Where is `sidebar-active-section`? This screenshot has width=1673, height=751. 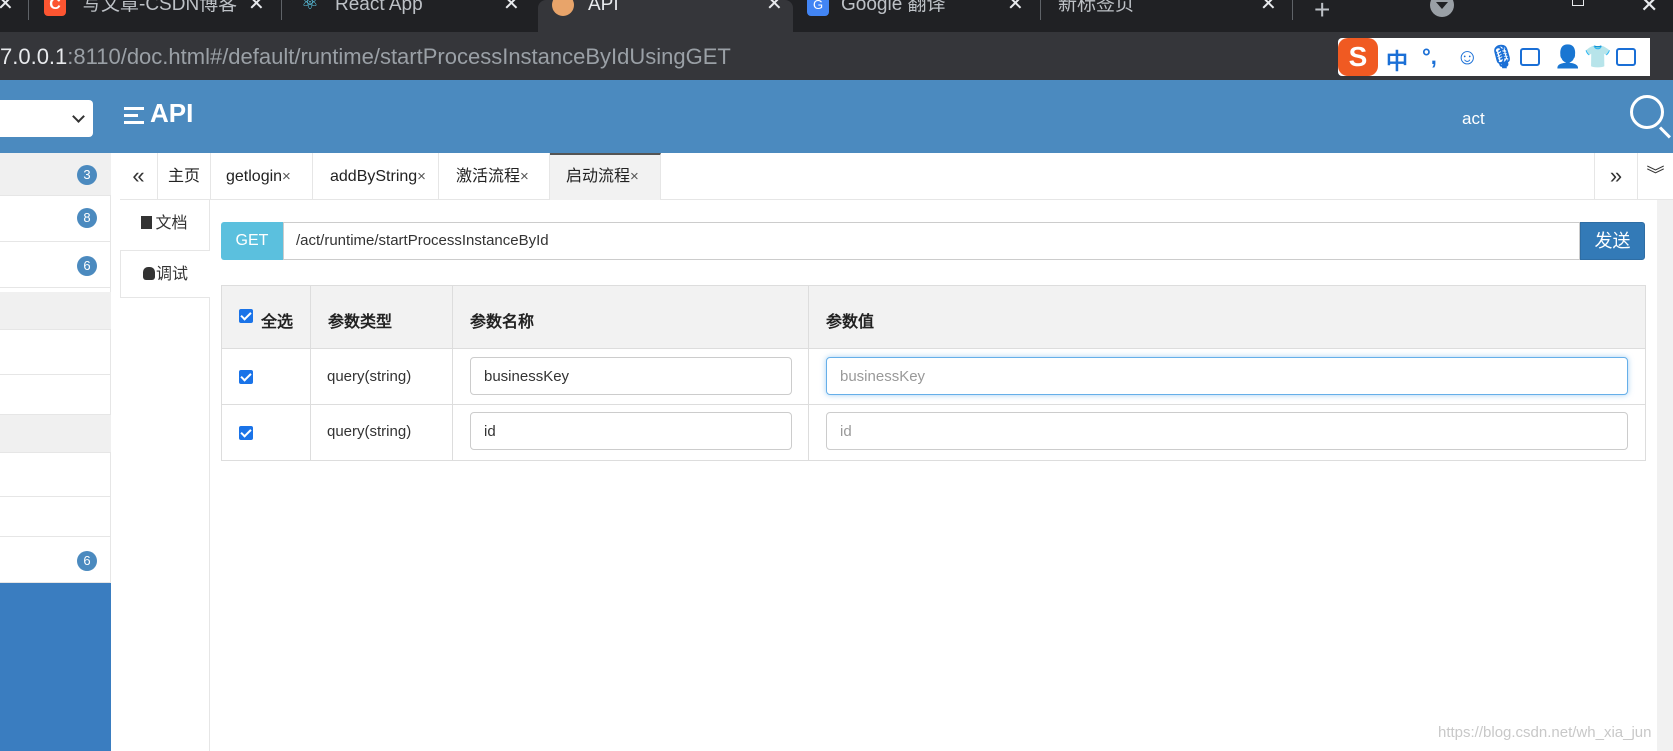 sidebar-active-section is located at coordinates (55, 667).